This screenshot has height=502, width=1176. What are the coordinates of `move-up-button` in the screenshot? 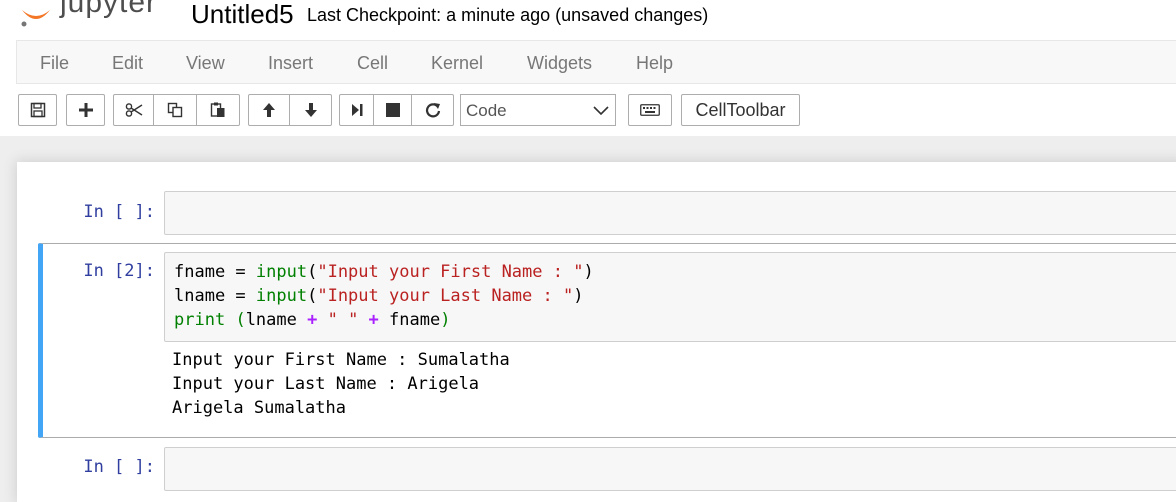 It's located at (269, 110).